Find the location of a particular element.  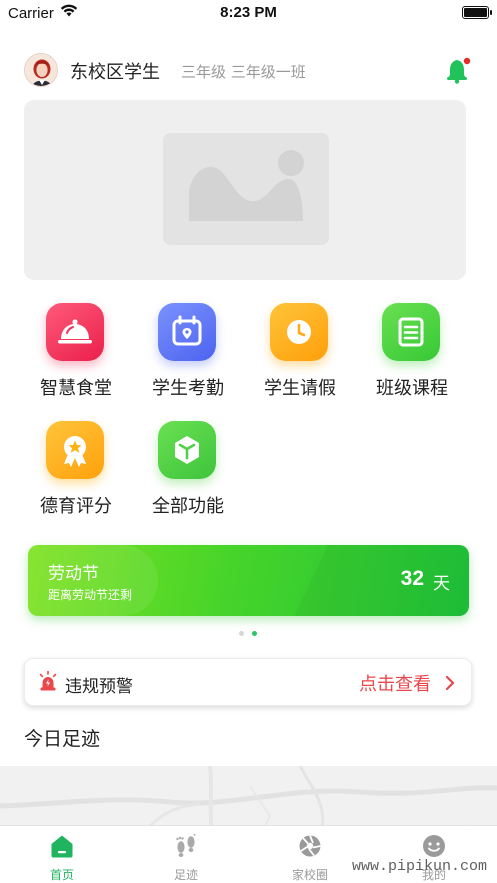

cube-icon is located at coordinates (187, 450).